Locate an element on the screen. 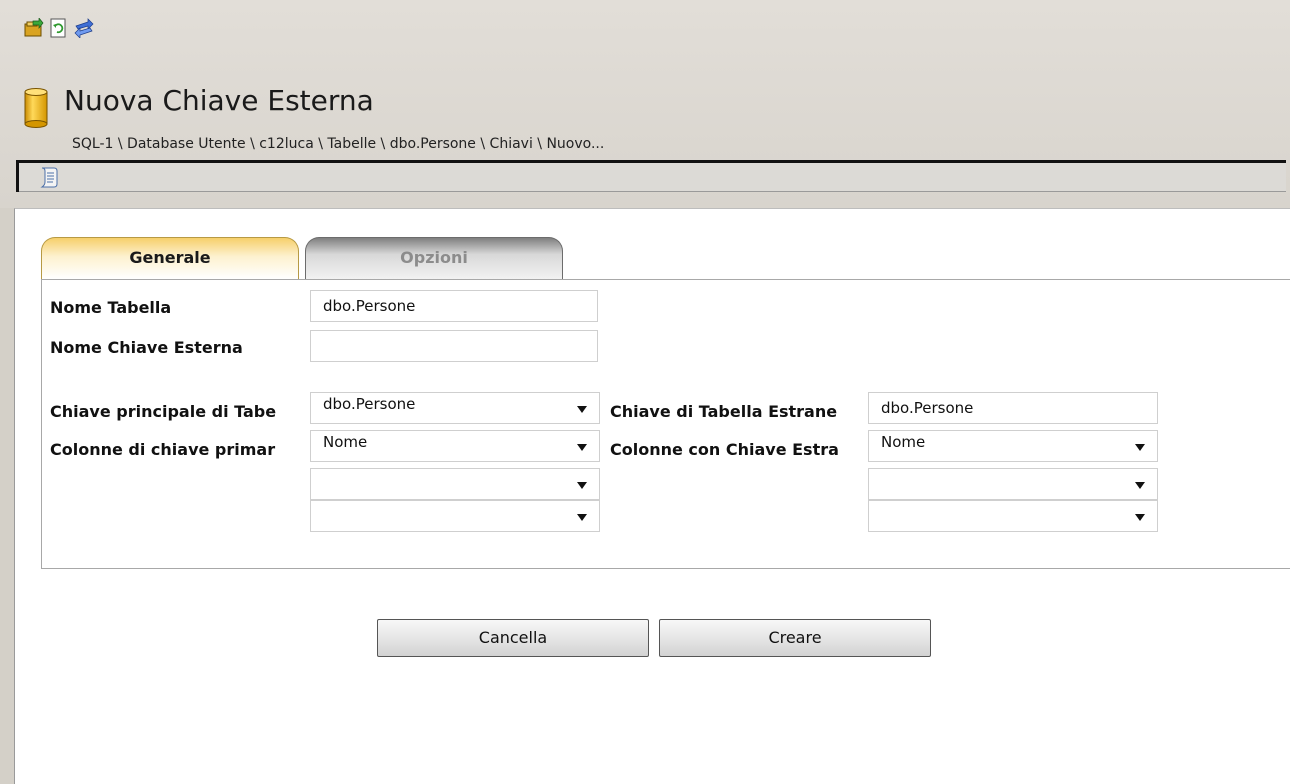 This screenshot has width=1290, height=784. chiave-principale-select: dbo.Persone is located at coordinates (455, 408).